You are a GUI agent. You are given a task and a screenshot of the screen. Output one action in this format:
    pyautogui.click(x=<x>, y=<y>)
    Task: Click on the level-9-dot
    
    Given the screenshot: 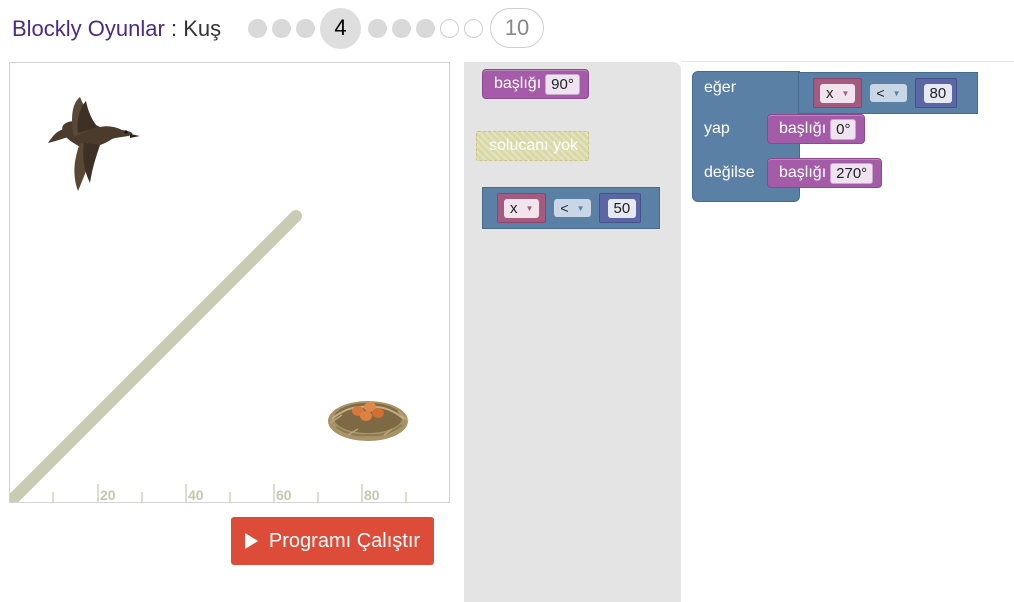 What is the action you would take?
    pyautogui.click(x=473, y=28)
    